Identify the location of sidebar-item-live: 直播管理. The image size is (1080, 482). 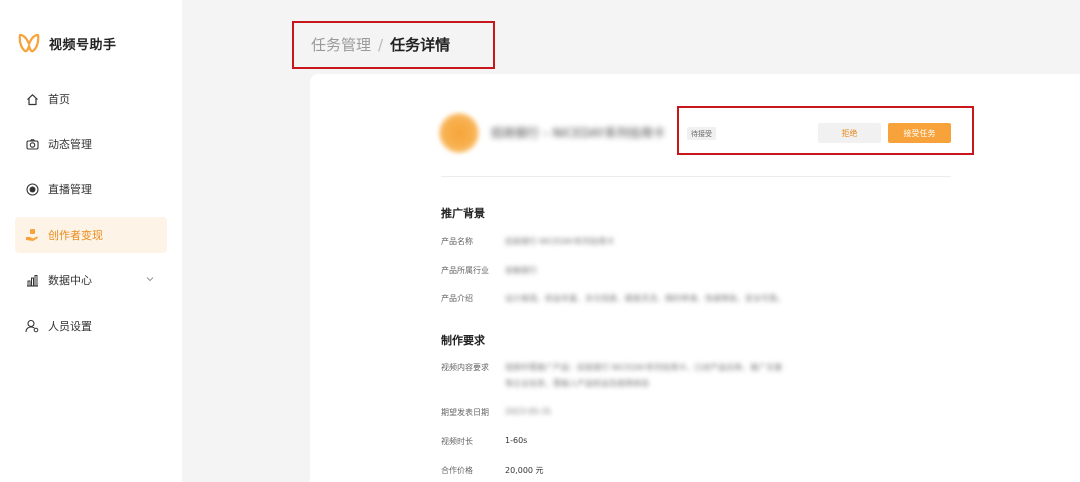
(91, 189).